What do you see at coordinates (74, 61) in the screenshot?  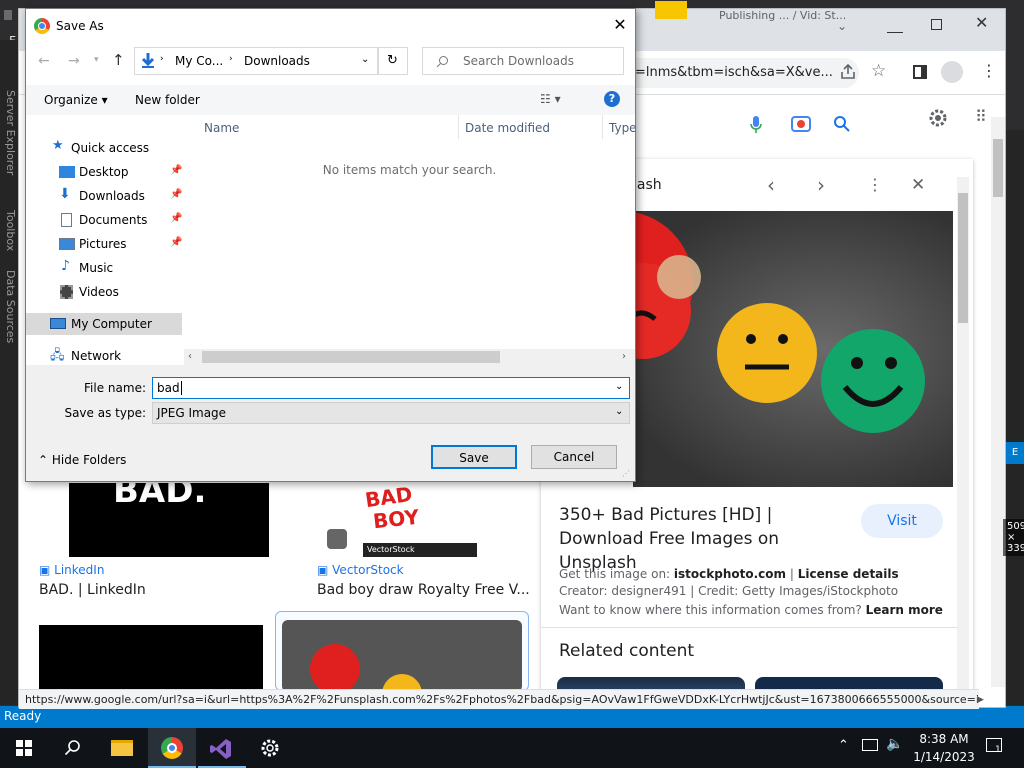 I see `forward-arrow-icon: →` at bounding box center [74, 61].